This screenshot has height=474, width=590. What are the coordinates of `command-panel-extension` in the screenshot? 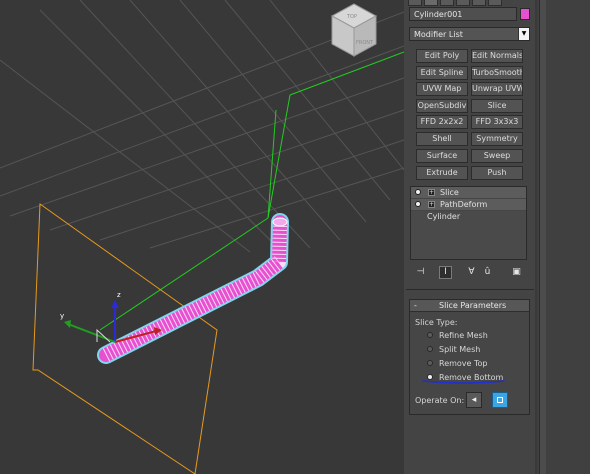 It's located at (563, 237).